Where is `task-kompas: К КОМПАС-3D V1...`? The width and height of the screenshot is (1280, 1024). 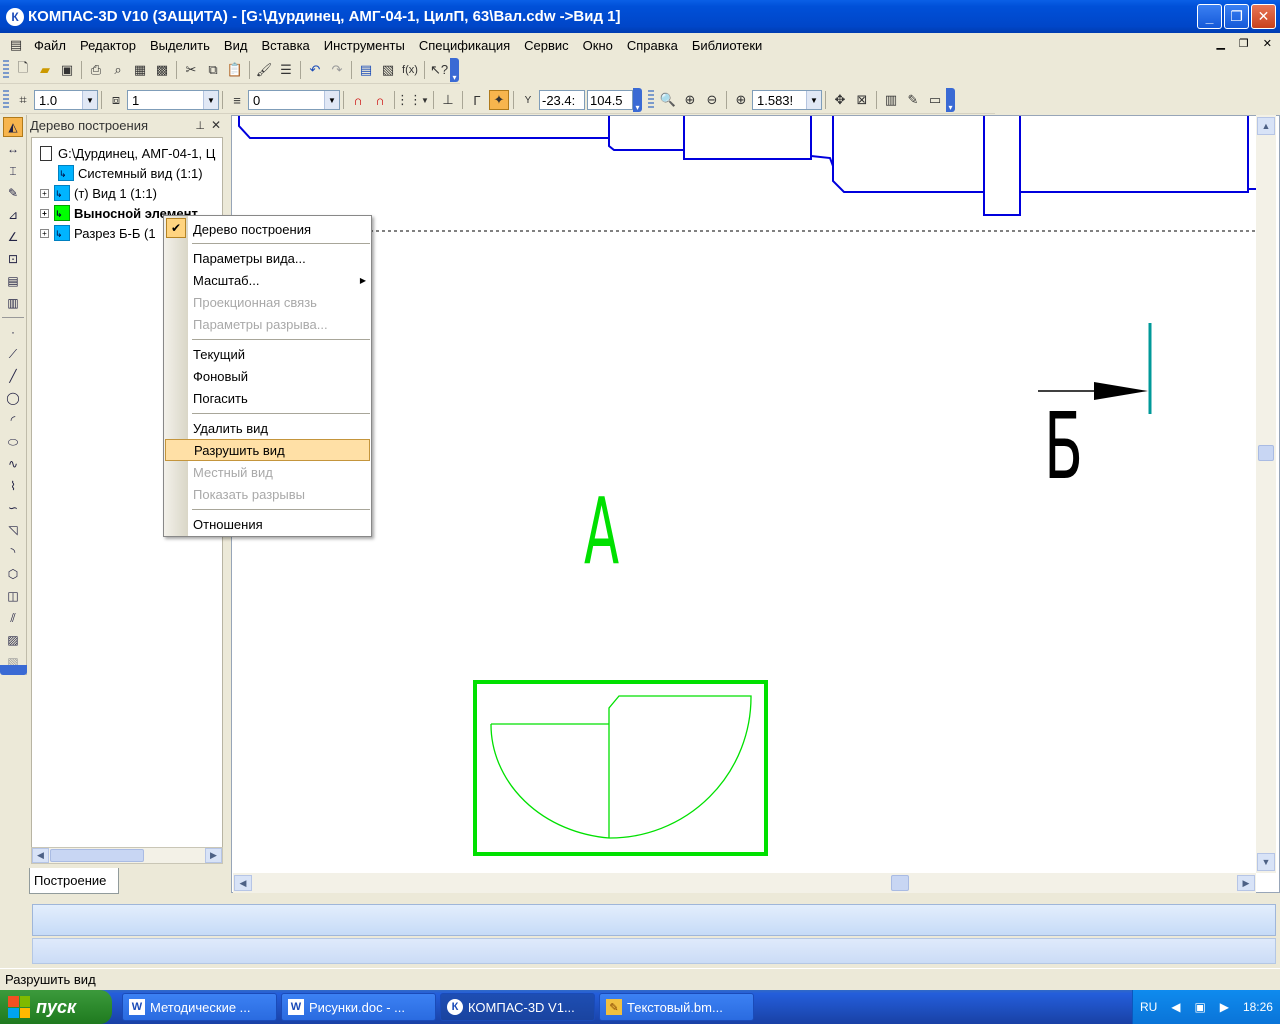
task-kompas: К КОМПАС-3D V1... is located at coordinates (517, 1007).